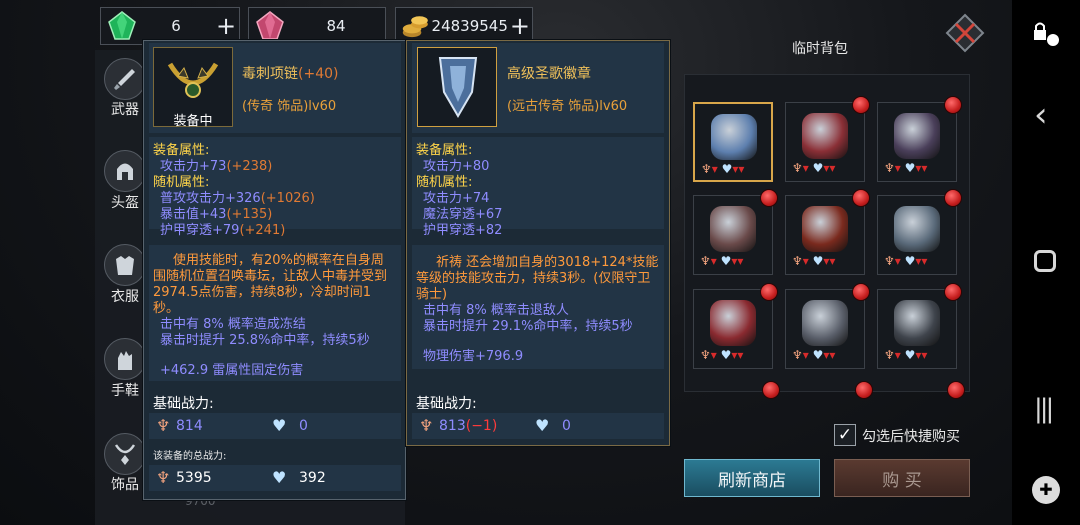  What do you see at coordinates (125, 454) in the screenshot?
I see `accessory-tab-button` at bounding box center [125, 454].